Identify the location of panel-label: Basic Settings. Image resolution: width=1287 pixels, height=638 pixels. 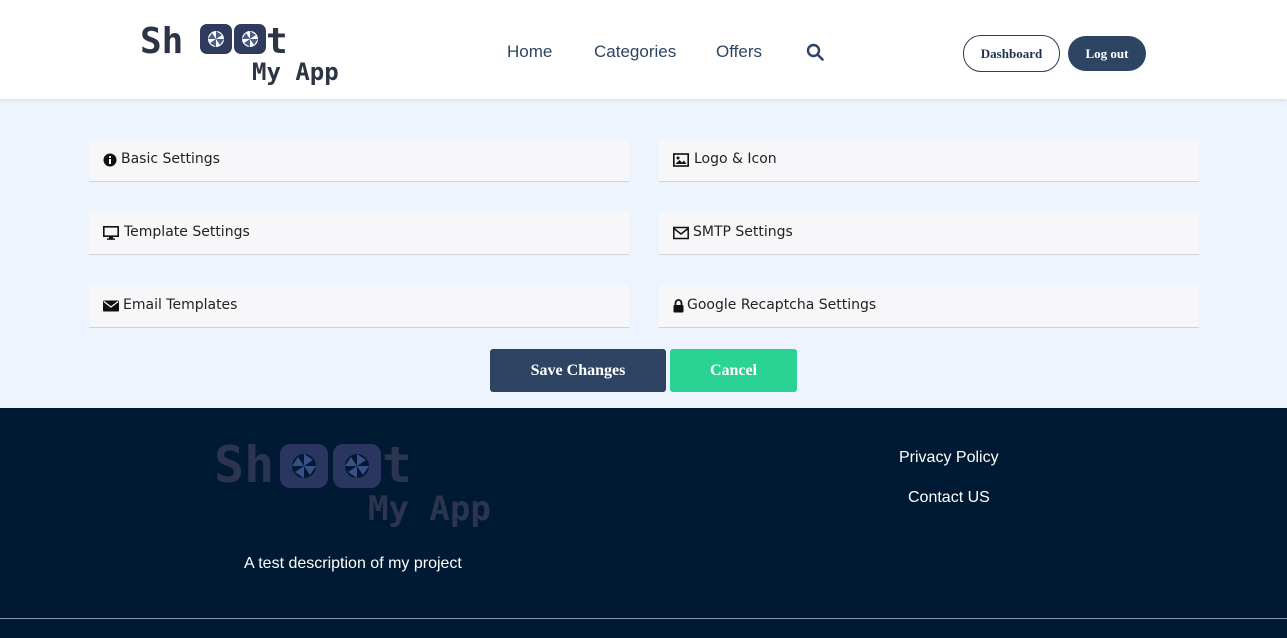
(170, 159).